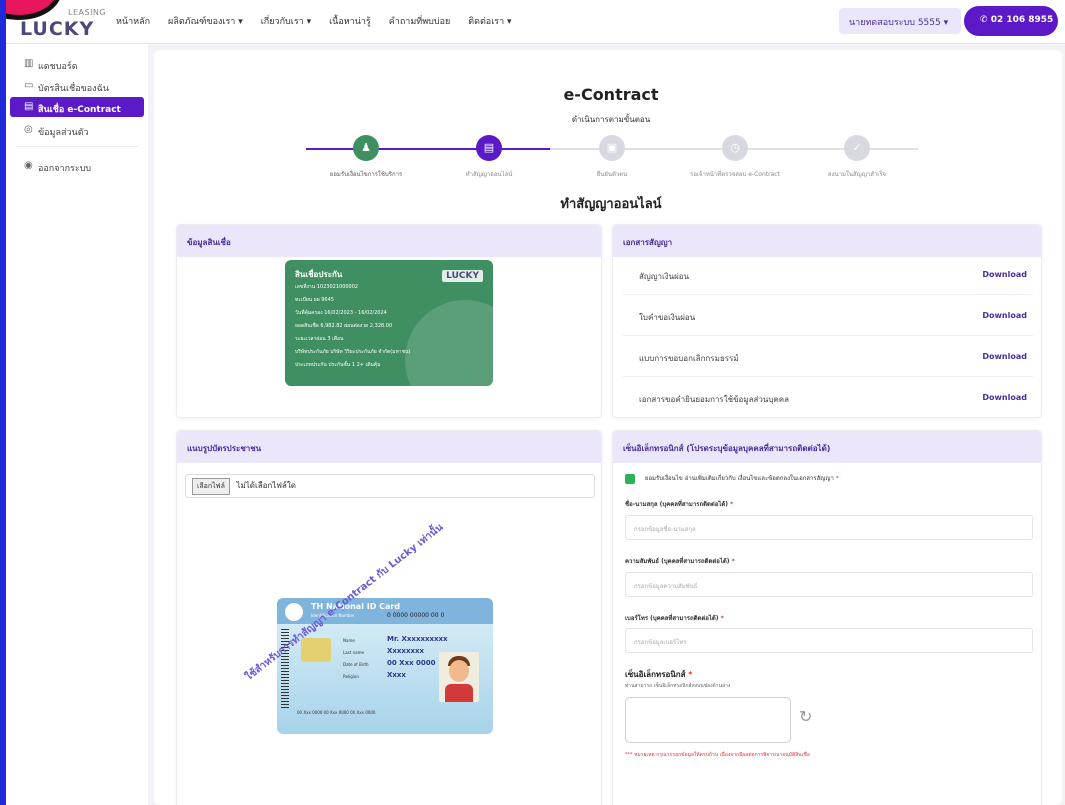 The height and width of the screenshot is (805, 1065). Describe the element at coordinates (1022, 20) in the screenshot. I see `phone-number: 02 106 8955` at that location.